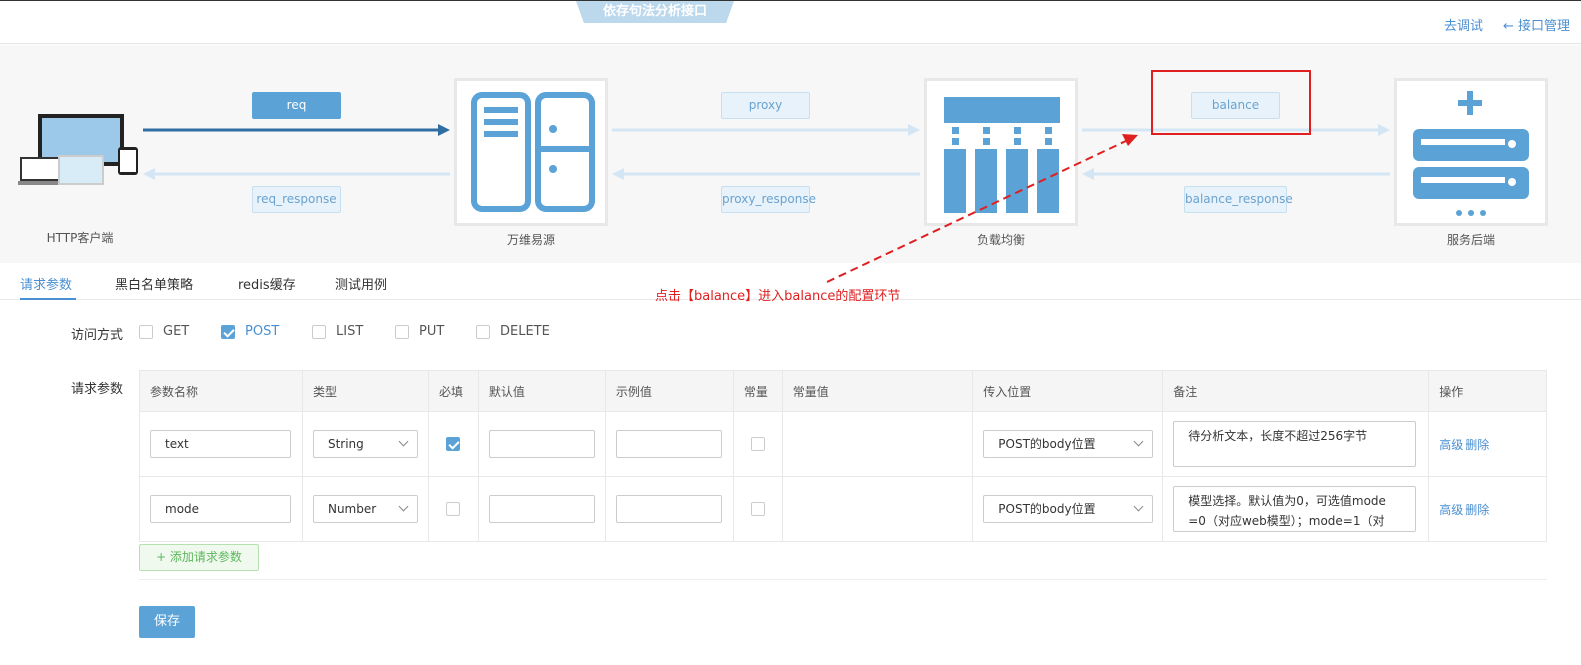  What do you see at coordinates (220, 509) in the screenshot?
I see `param-name-input: mode` at bounding box center [220, 509].